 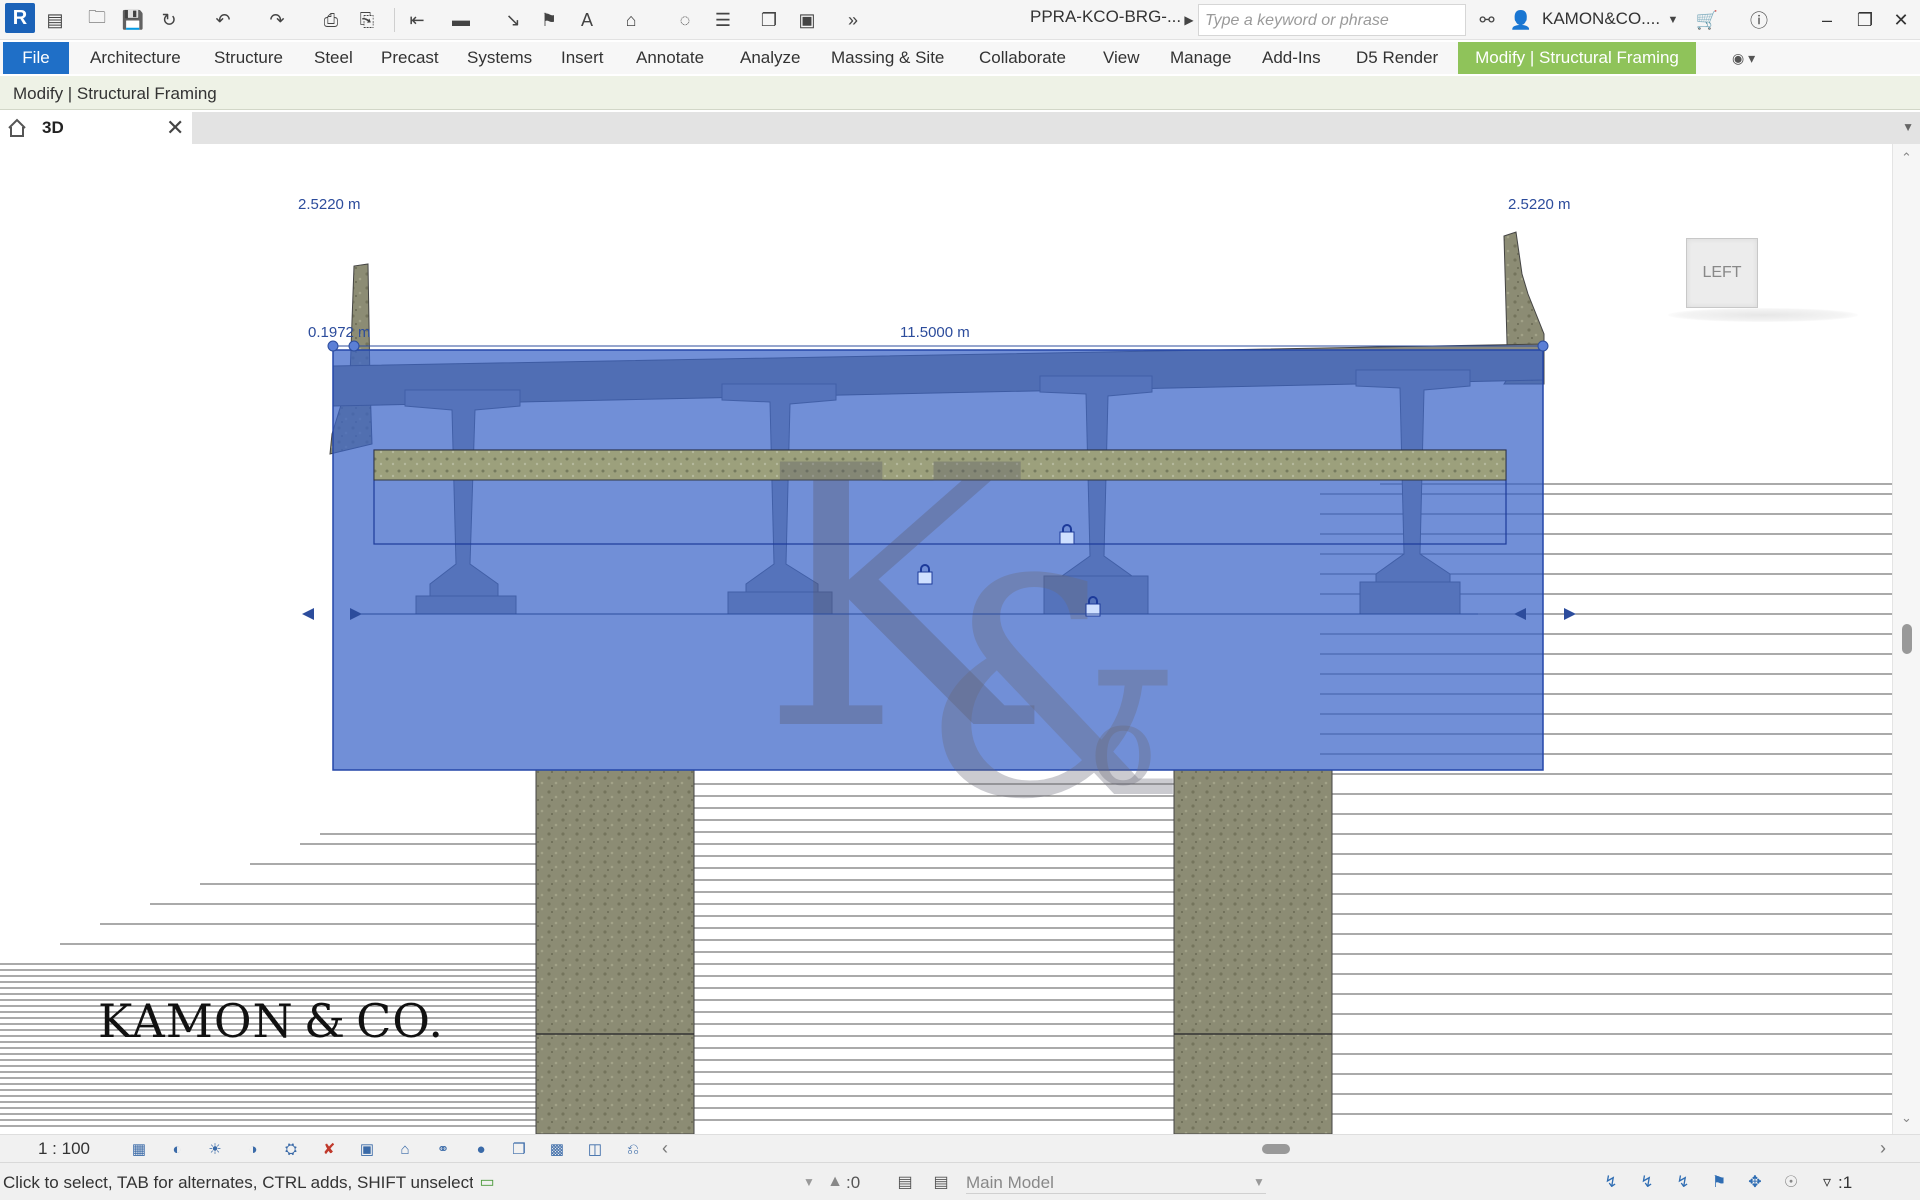 I want to click on user-icon: 👤, so click(x=1521, y=20).